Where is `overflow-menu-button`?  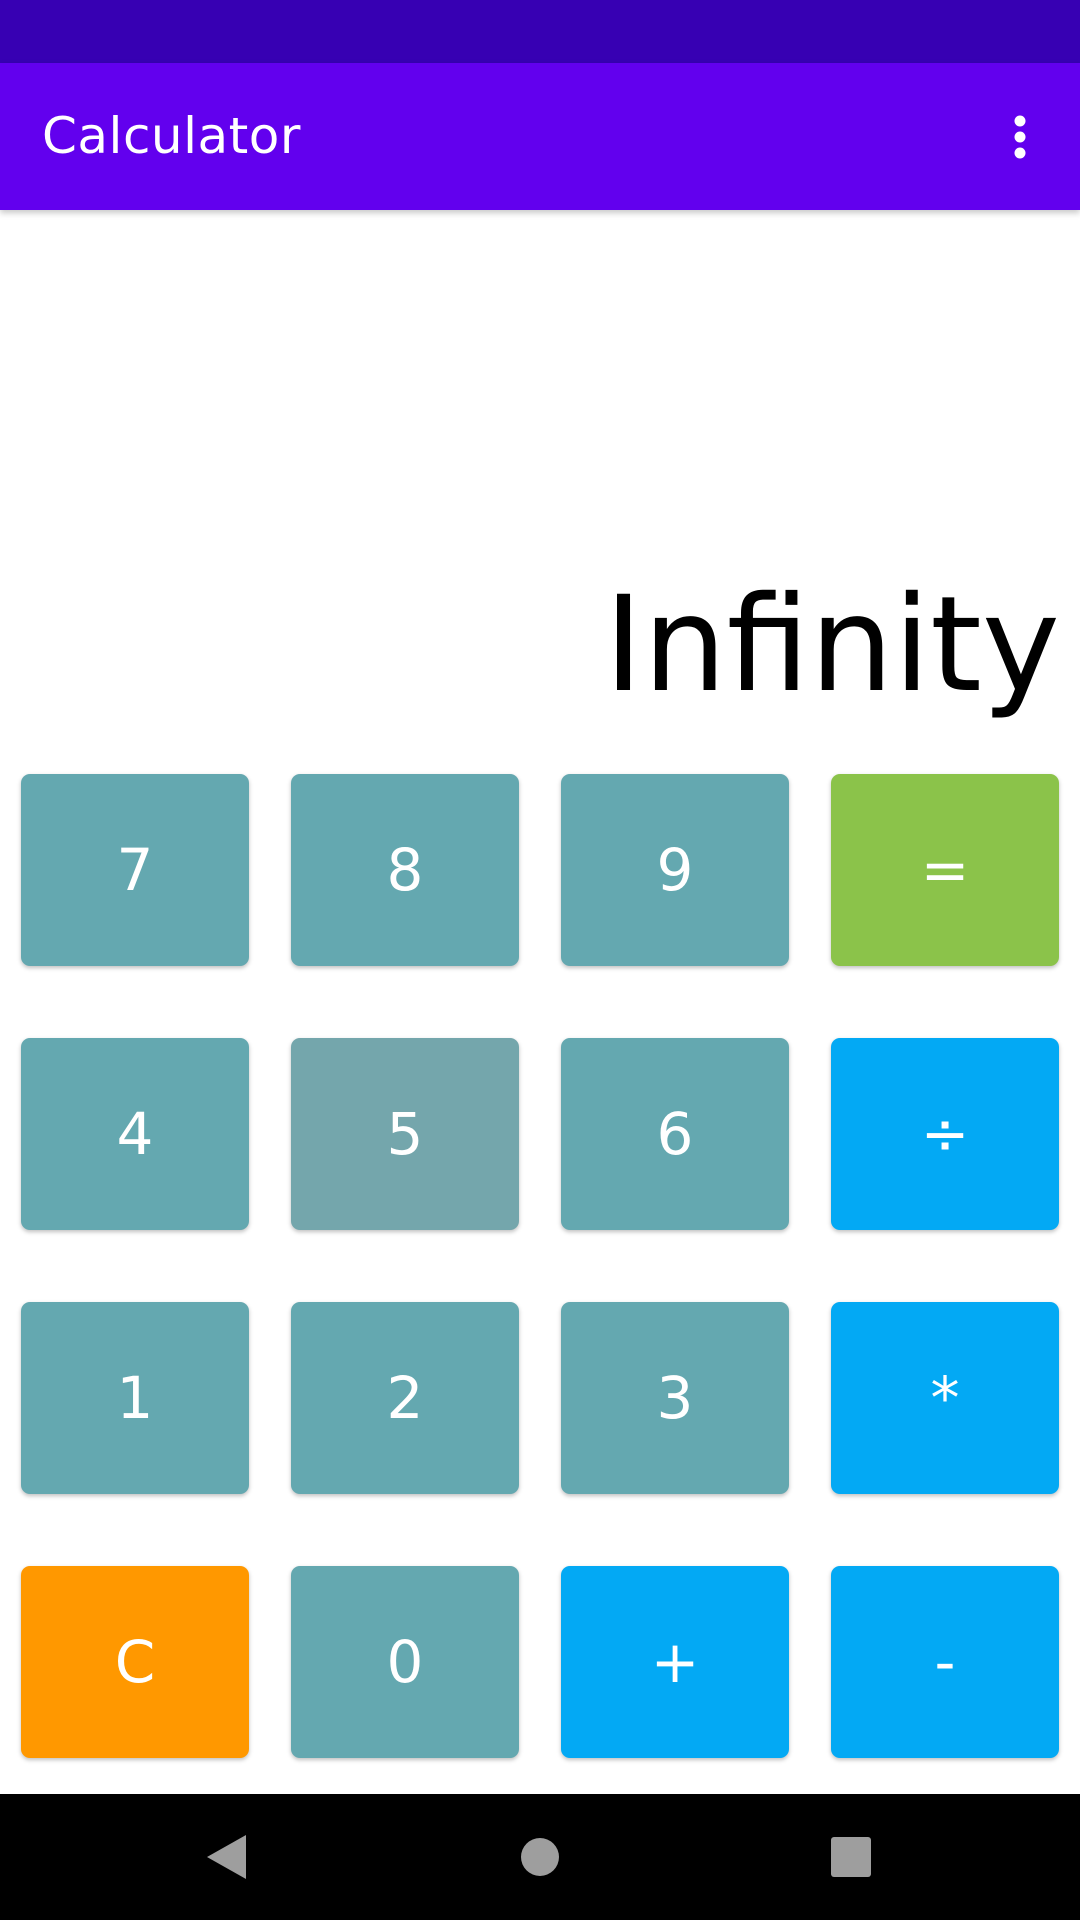 overflow-menu-button is located at coordinates (1020, 136).